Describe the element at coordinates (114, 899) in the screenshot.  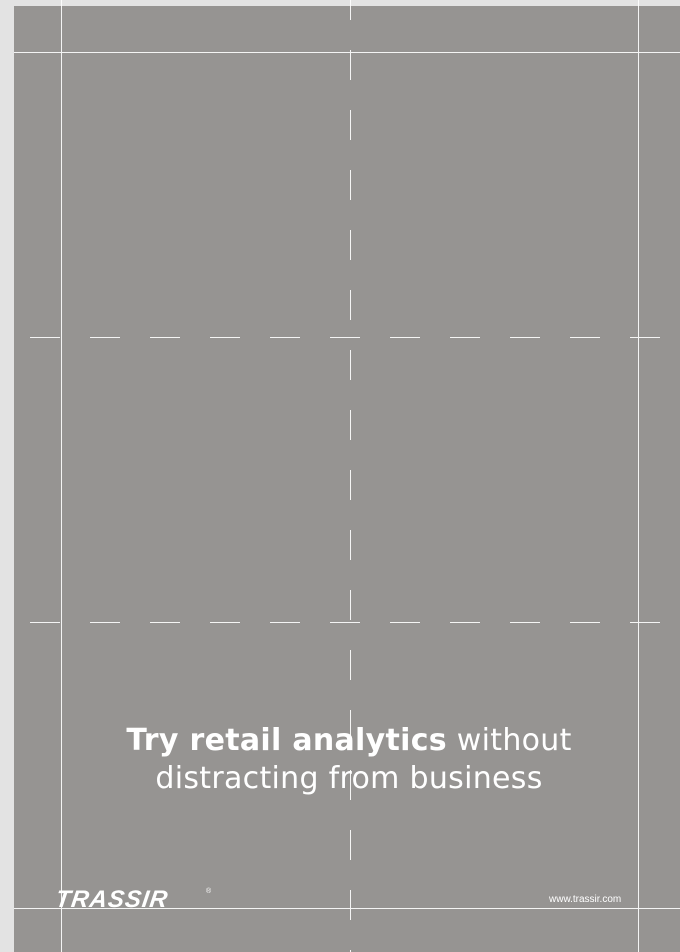
I see `logo-text: TRASSIR` at that location.